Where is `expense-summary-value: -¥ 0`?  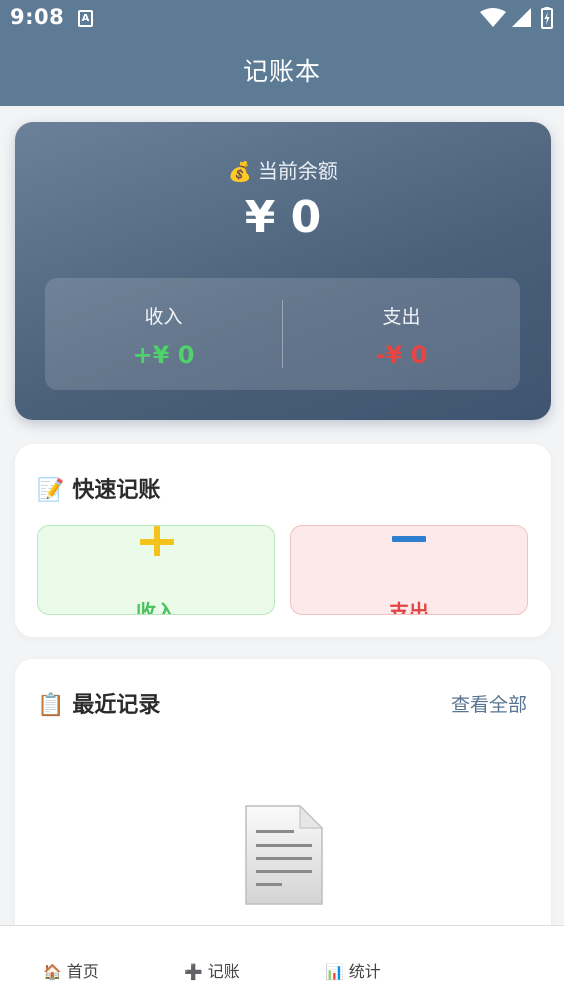 expense-summary-value: -¥ 0 is located at coordinates (401, 355).